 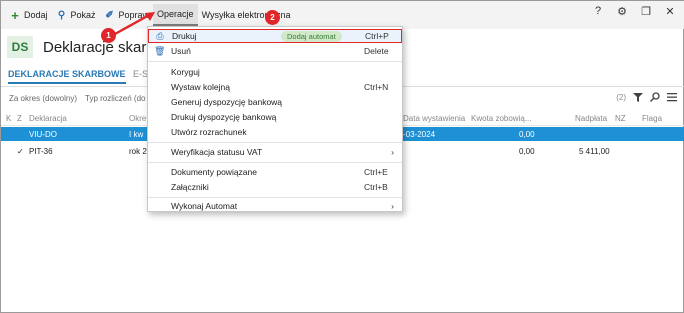 I want to click on menu-item-related-docs: Dokumenty powiązane Ctrl+E, so click(x=275, y=172).